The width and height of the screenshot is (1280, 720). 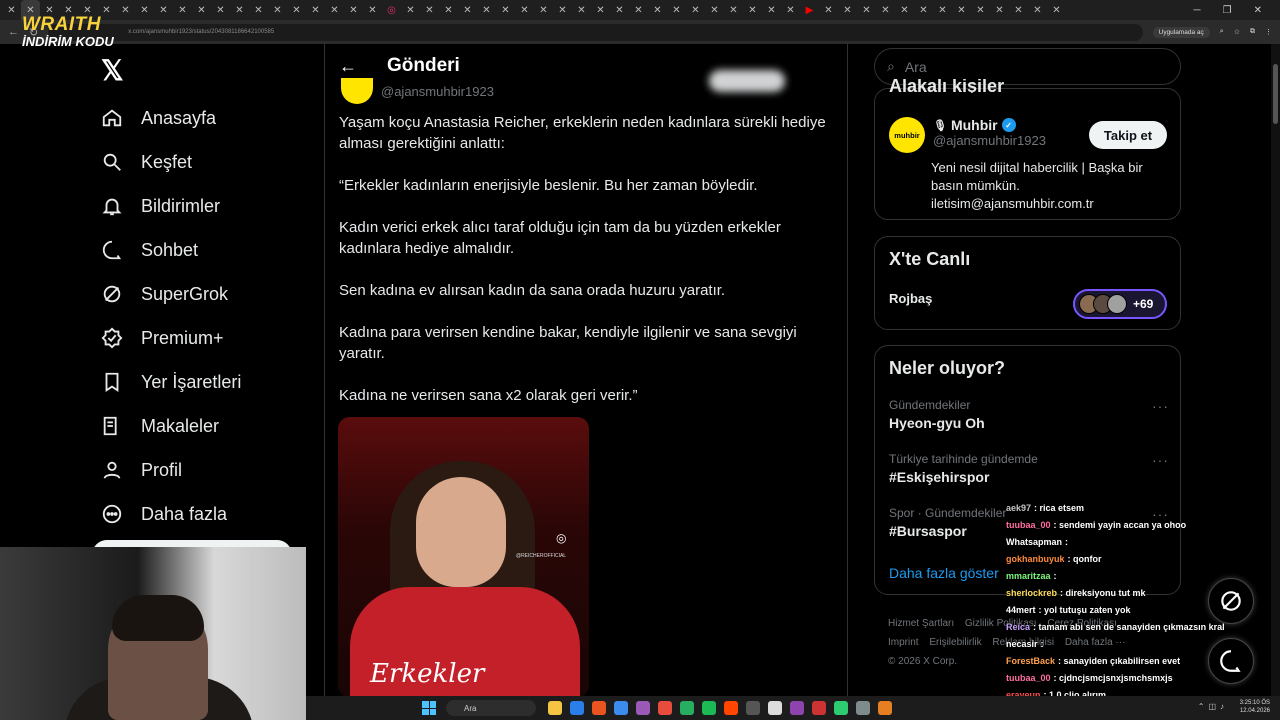 I want to click on browser-tab: ▶, so click(x=809, y=10).